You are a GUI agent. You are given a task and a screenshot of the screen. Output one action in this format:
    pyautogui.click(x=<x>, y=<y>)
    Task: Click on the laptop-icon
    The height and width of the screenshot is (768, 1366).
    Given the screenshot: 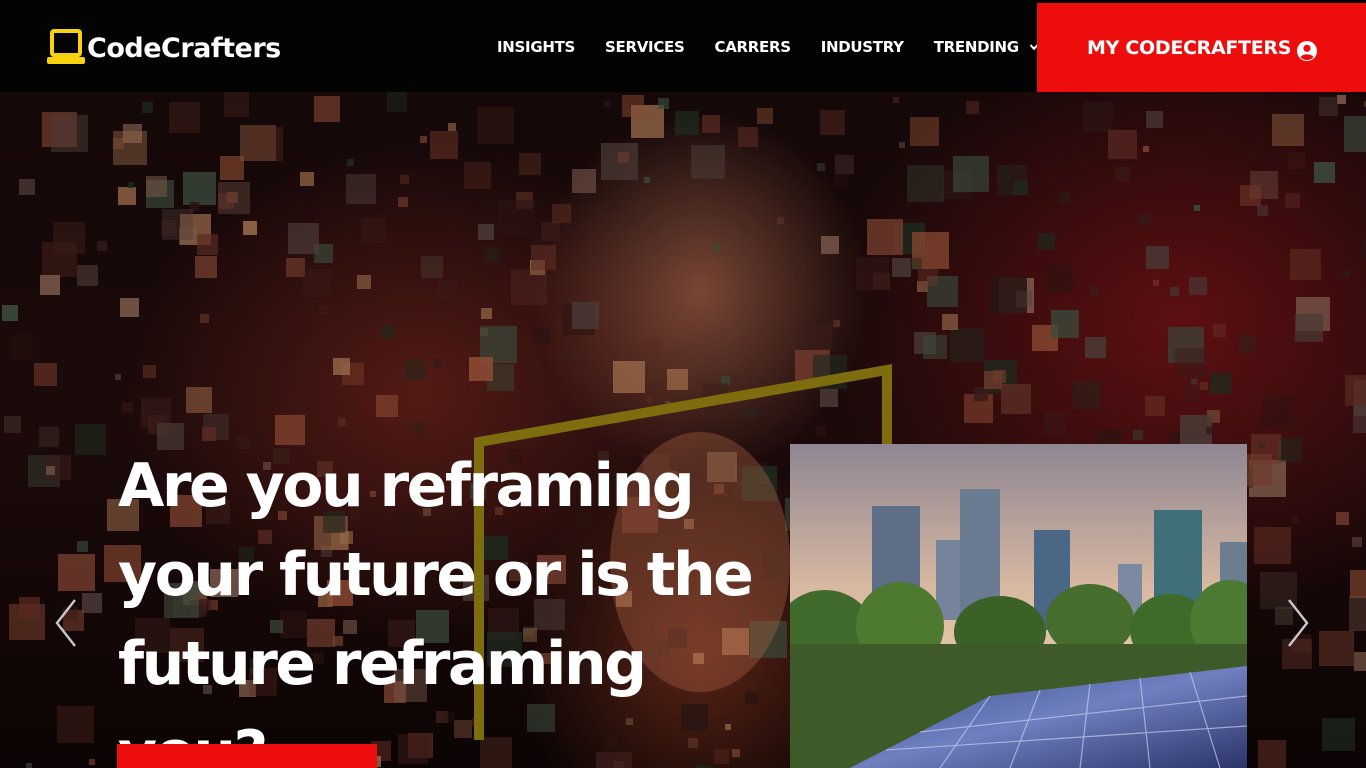 What is the action you would take?
    pyautogui.click(x=67, y=48)
    